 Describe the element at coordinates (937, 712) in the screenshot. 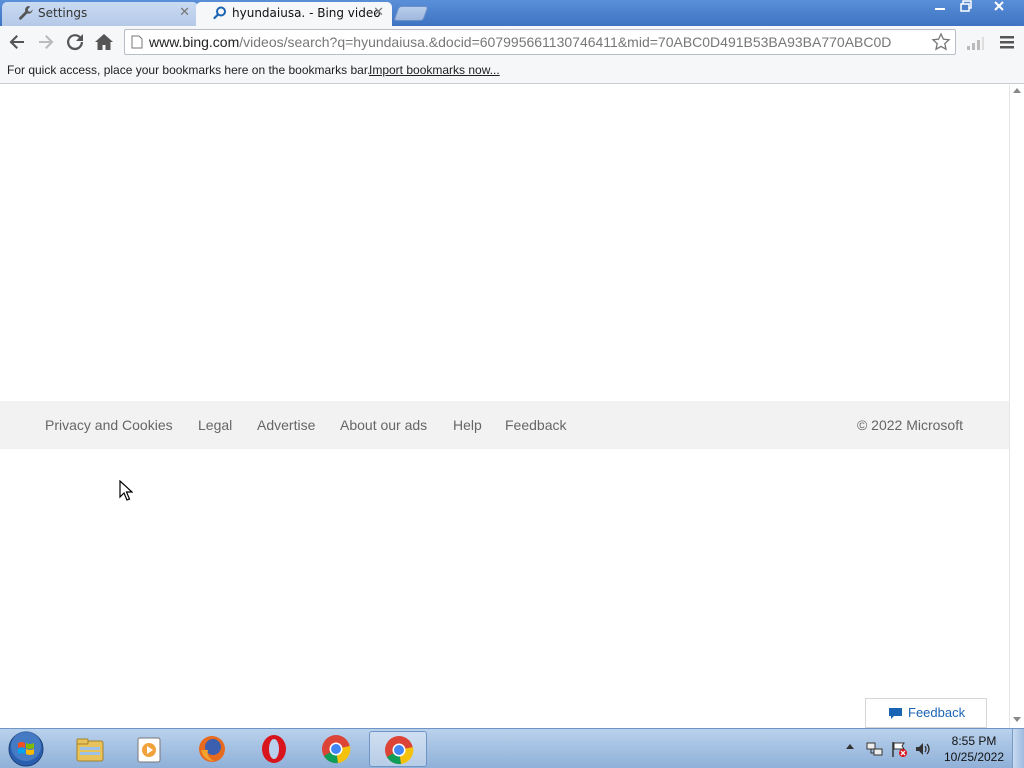

I see `feedback-label: Feedback` at that location.